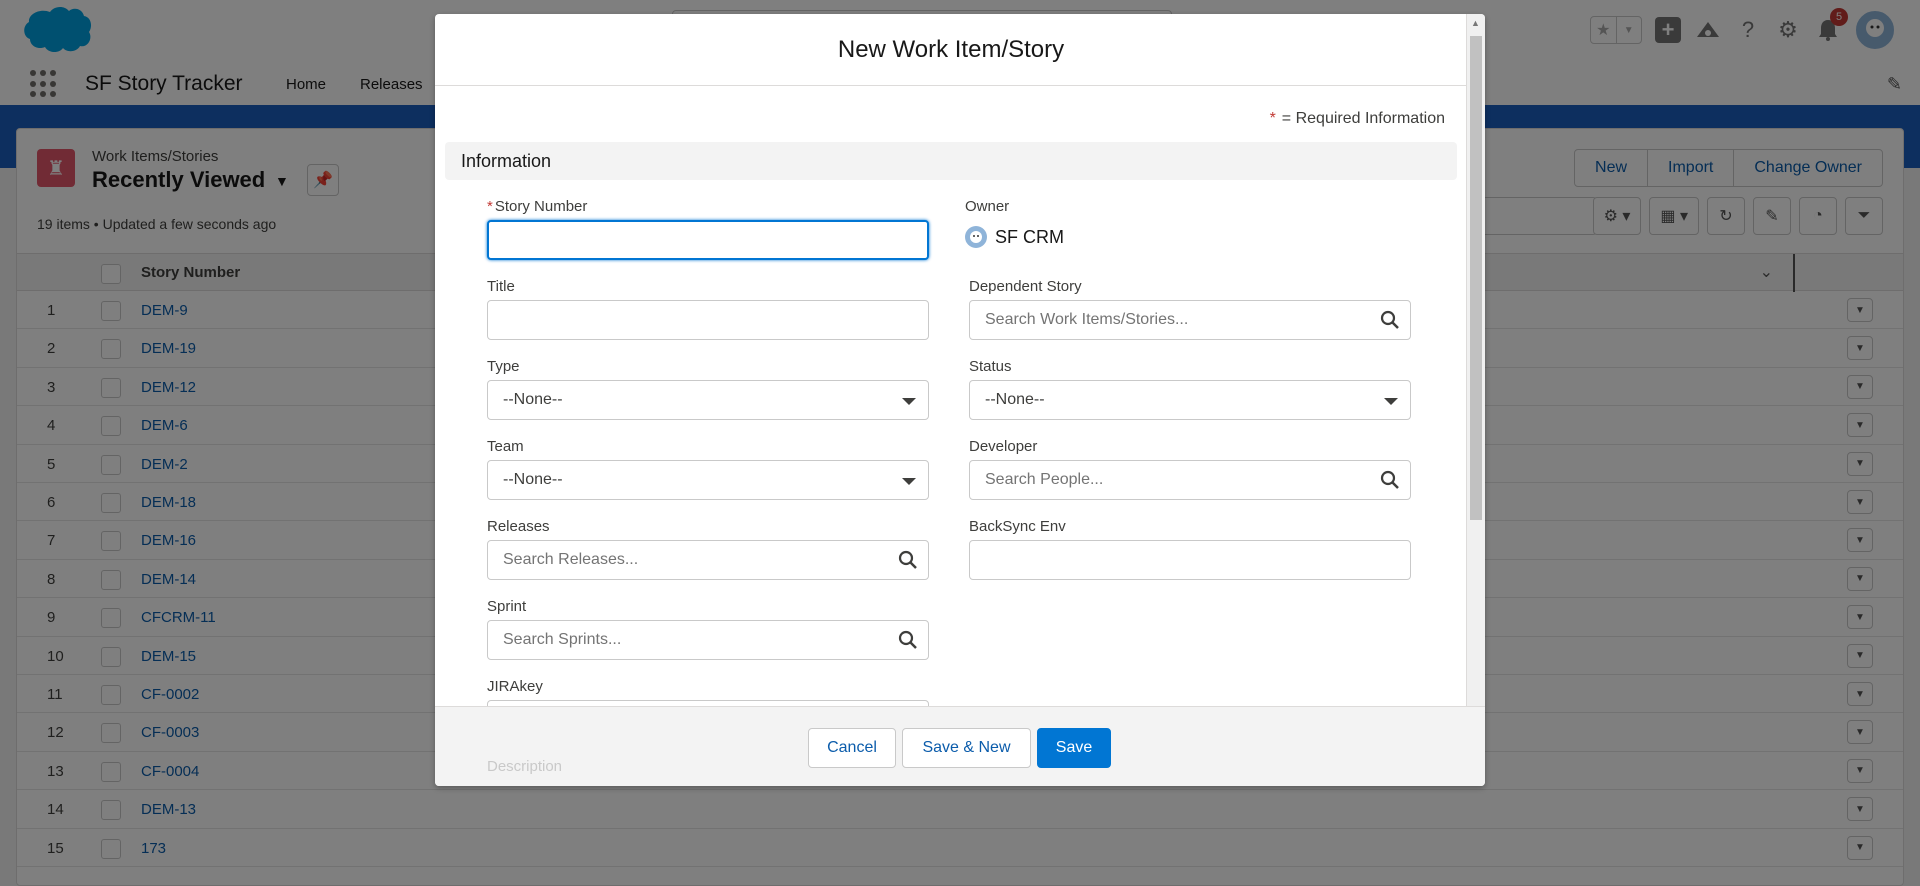 The image size is (1920, 886). Describe the element at coordinates (1003, 446) in the screenshot. I see `developer-label: Developer` at that location.